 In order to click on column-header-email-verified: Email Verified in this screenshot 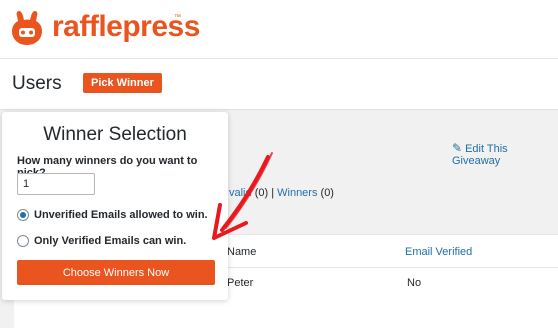, I will do `click(438, 252)`.